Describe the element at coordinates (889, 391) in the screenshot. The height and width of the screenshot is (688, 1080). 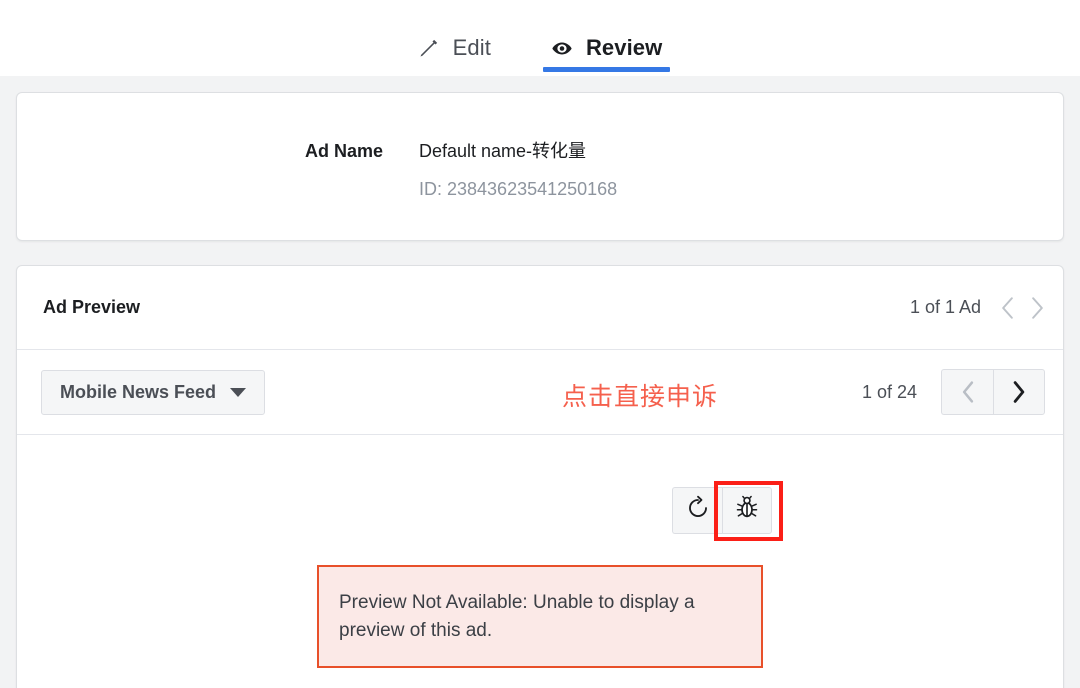
I see `placement-pager-count: 1 of 24` at that location.